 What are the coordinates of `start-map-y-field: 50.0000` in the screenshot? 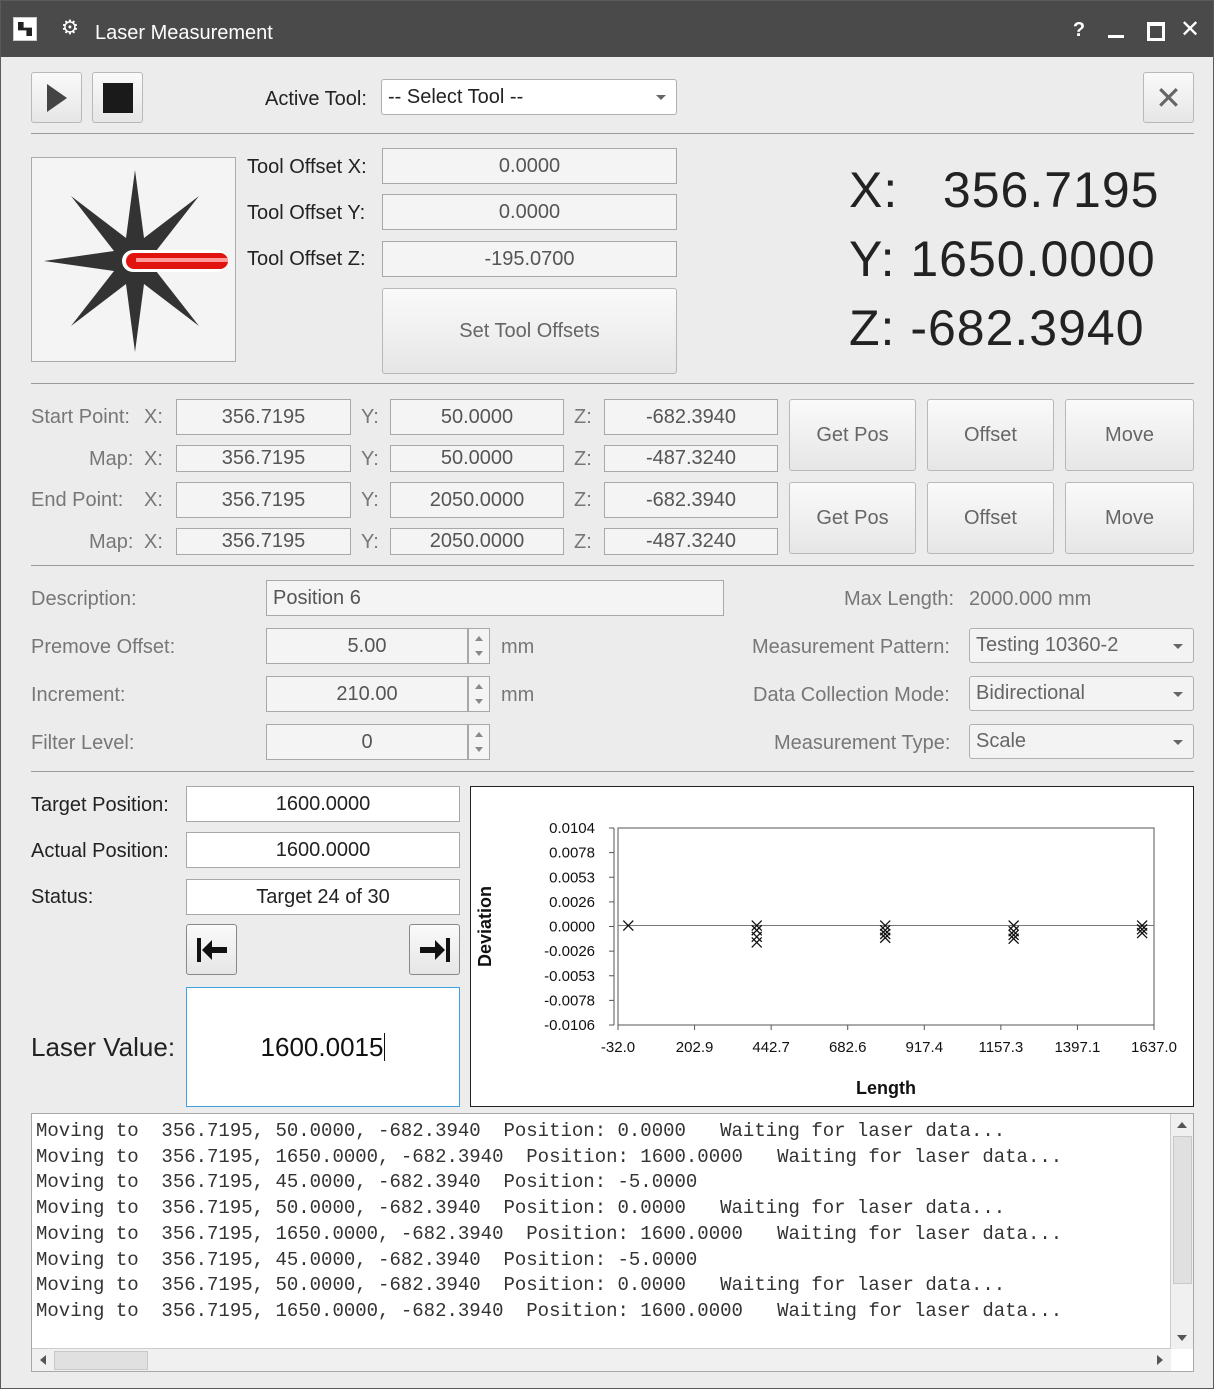 It's located at (477, 458).